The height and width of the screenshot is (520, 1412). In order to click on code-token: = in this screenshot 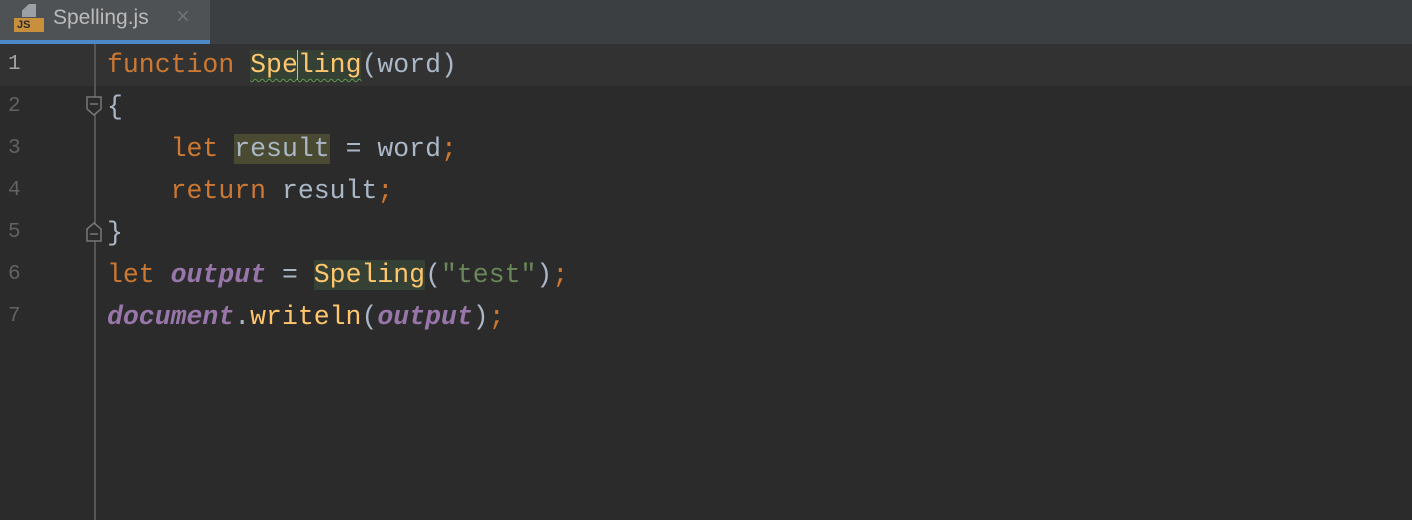, I will do `click(290, 275)`.